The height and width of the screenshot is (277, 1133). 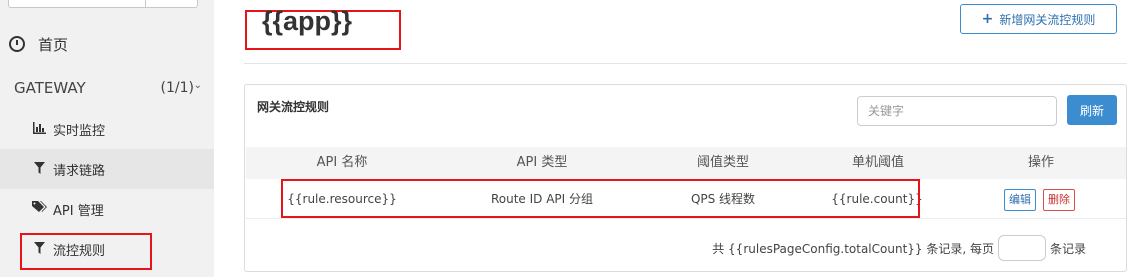 I want to click on sidebar-item-monitor: 实时监控, so click(x=107, y=129).